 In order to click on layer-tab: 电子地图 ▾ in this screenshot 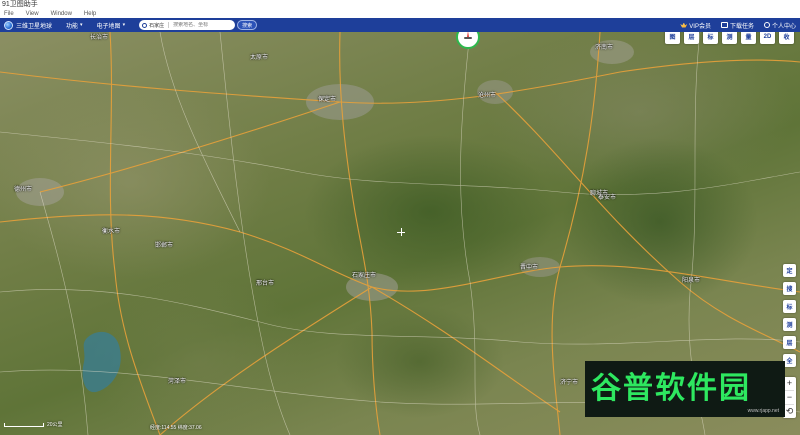, I will do `click(111, 25)`.